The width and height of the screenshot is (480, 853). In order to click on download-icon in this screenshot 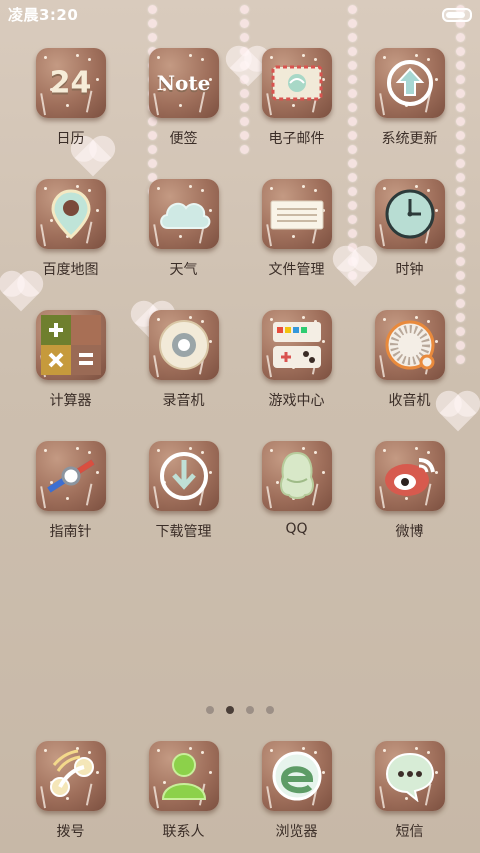, I will do `click(184, 476)`.